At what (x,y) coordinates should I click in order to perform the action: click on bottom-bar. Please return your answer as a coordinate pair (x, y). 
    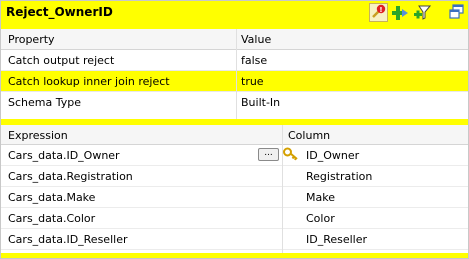
    Looking at the image, I should click on (234, 255).